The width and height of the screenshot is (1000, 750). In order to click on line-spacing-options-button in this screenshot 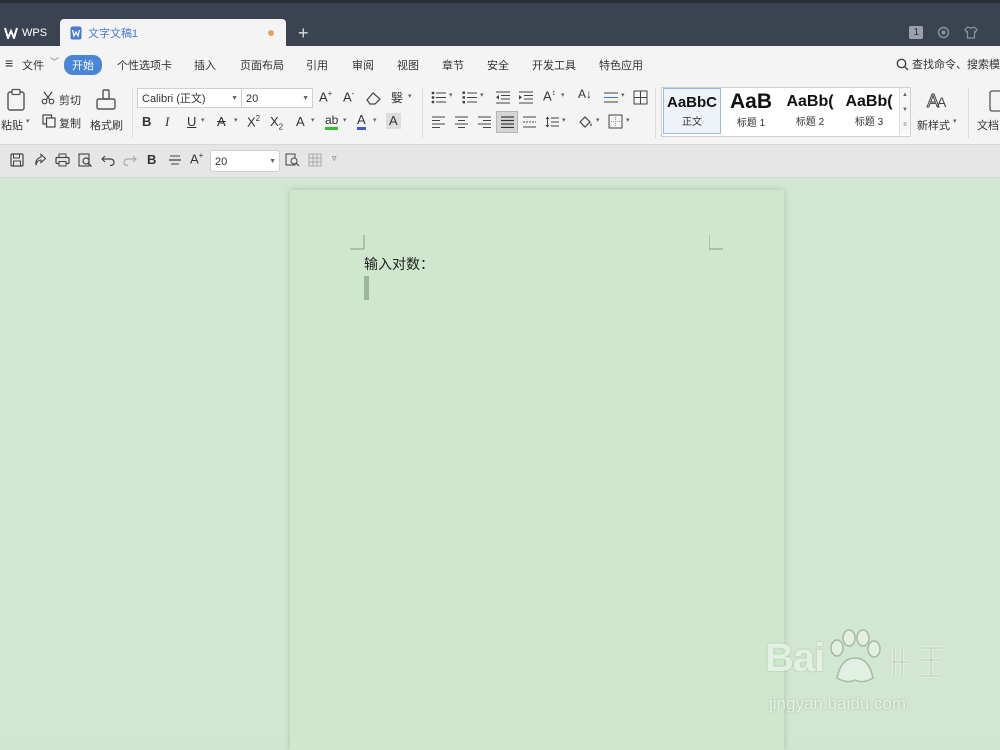, I will do `click(611, 97)`.